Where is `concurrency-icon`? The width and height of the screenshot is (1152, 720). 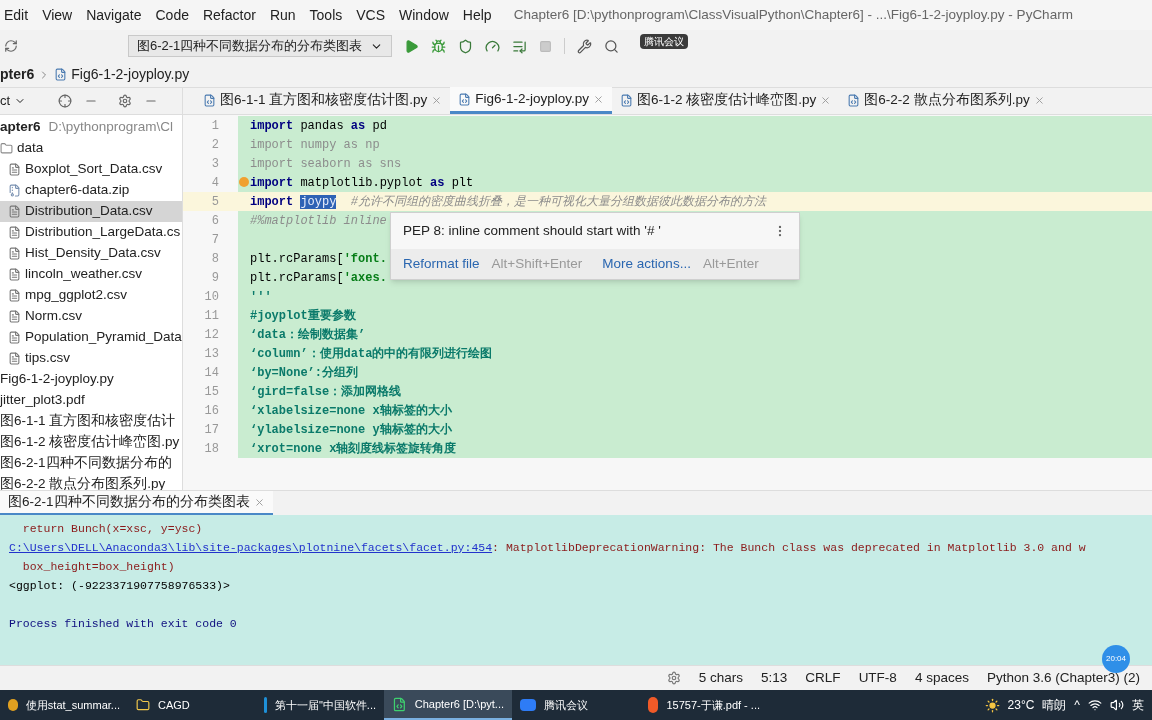 concurrency-icon is located at coordinates (520, 46).